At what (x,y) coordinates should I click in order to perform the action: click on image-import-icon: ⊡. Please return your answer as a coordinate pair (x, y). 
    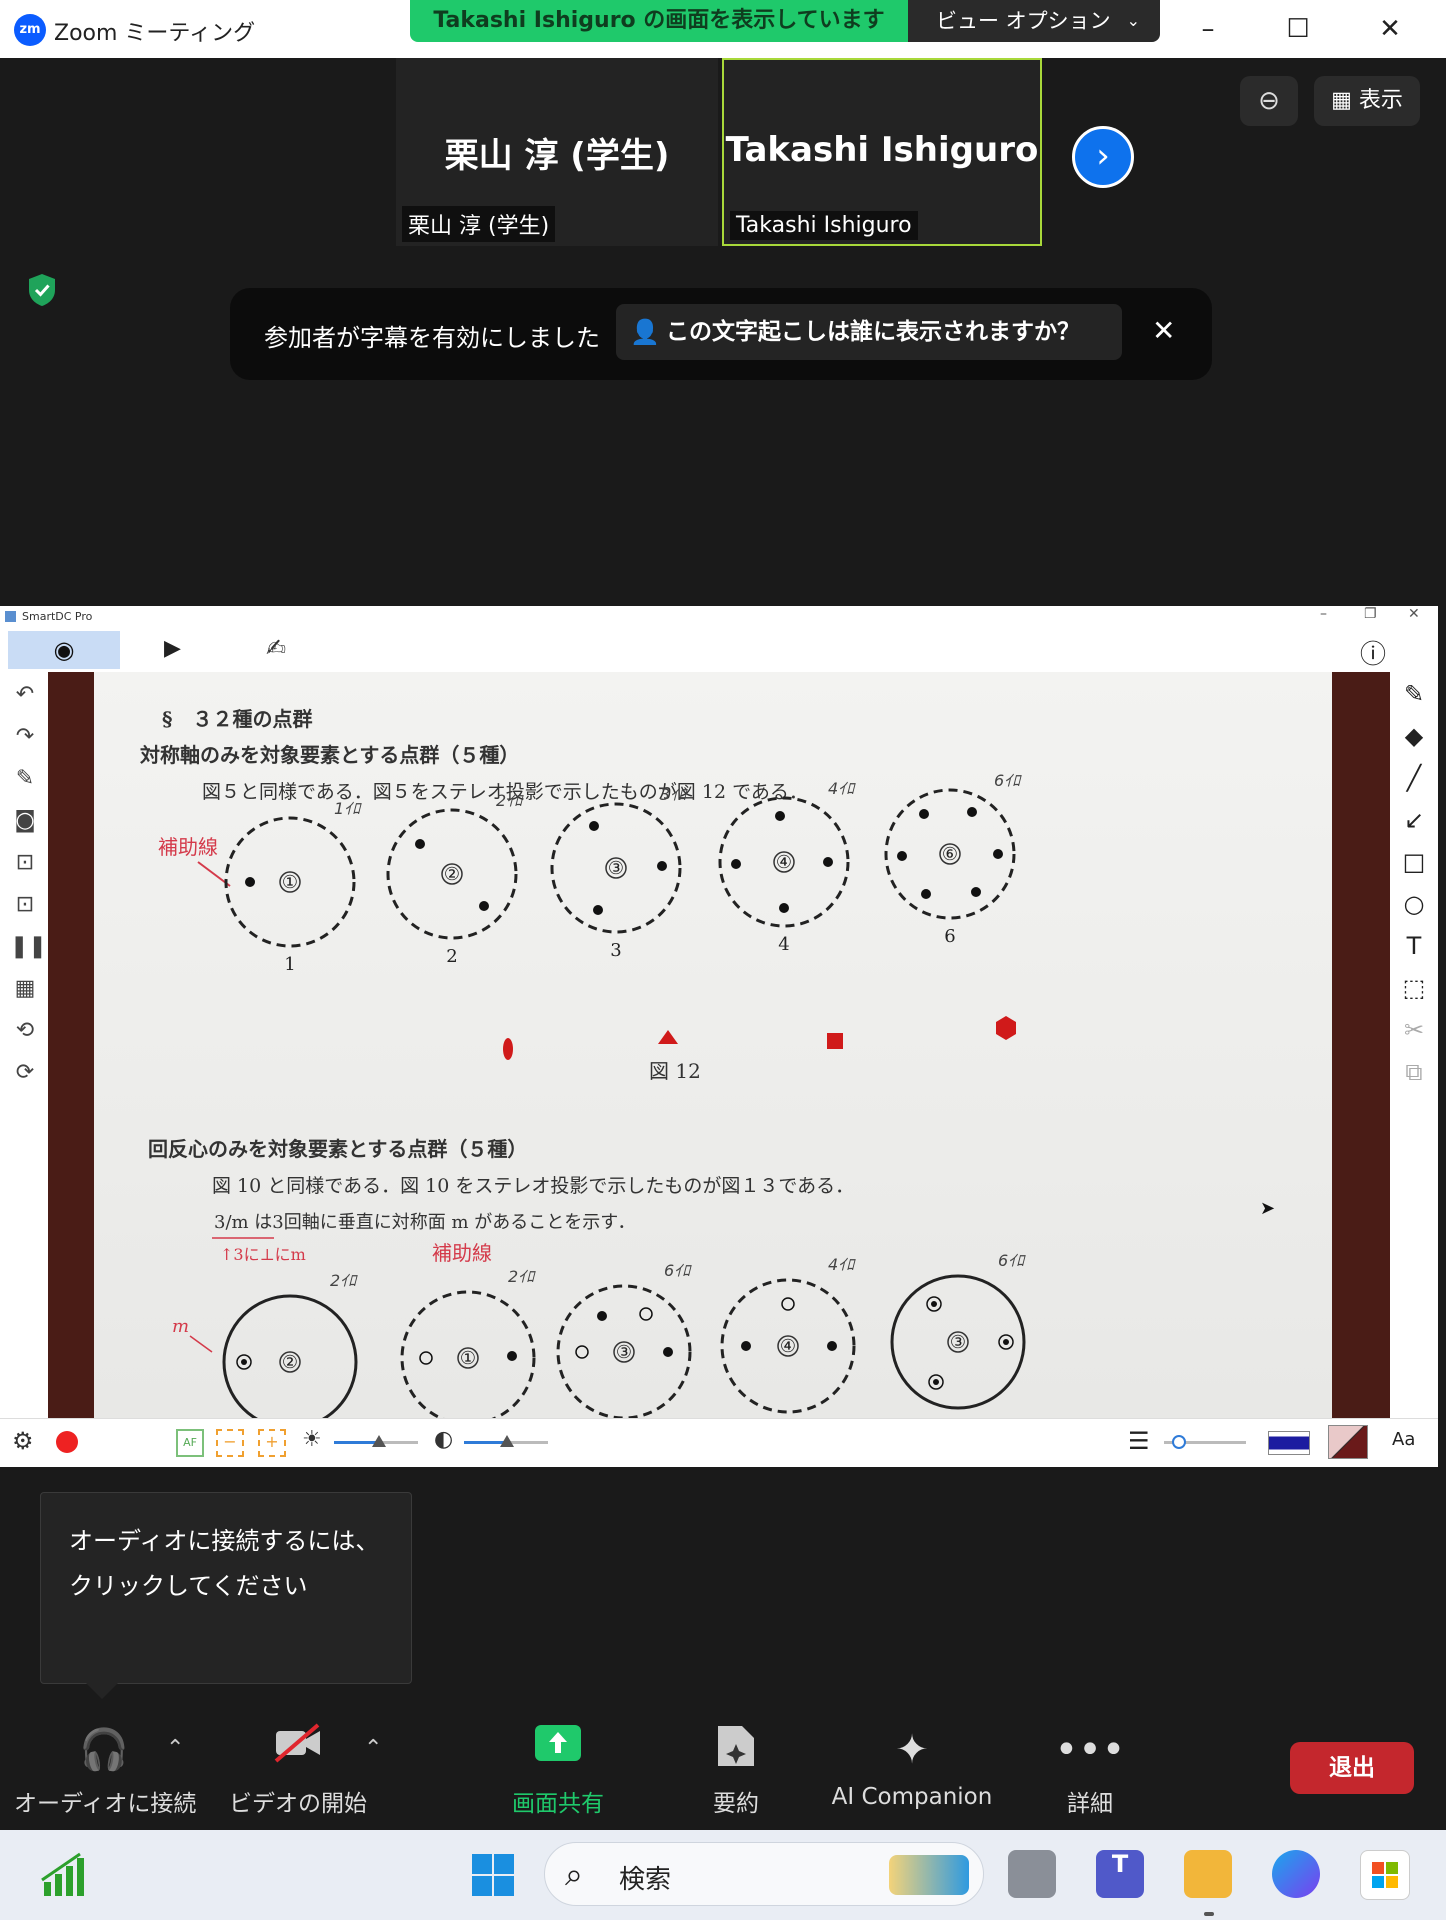
    Looking at the image, I should click on (25, 863).